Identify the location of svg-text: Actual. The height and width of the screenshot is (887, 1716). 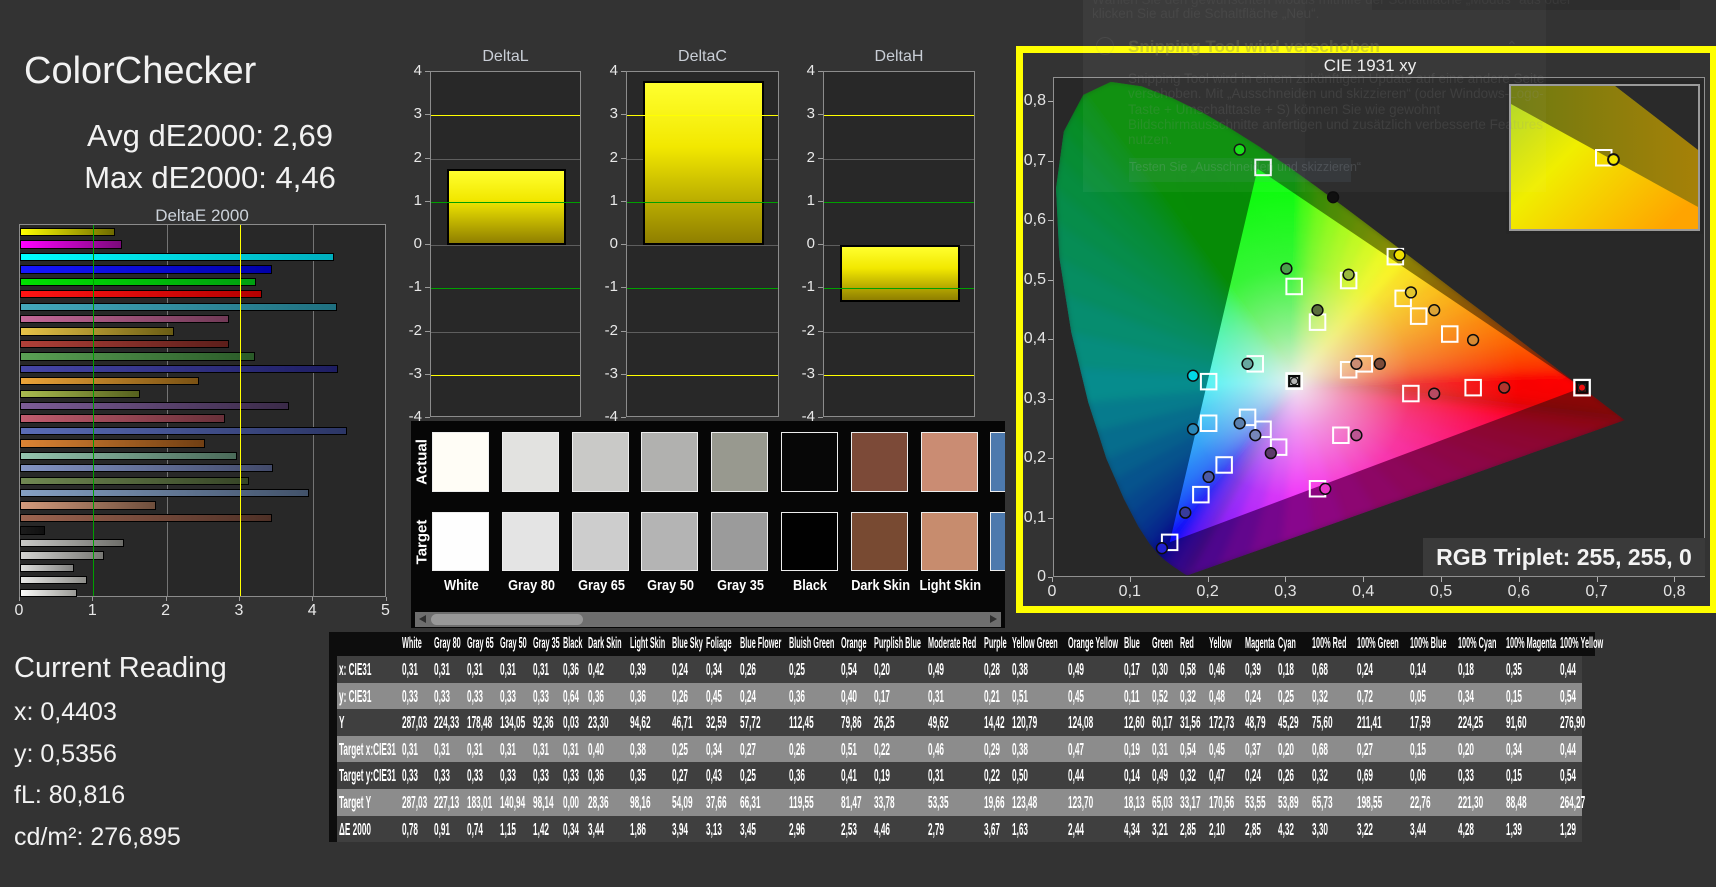
(422, 462).